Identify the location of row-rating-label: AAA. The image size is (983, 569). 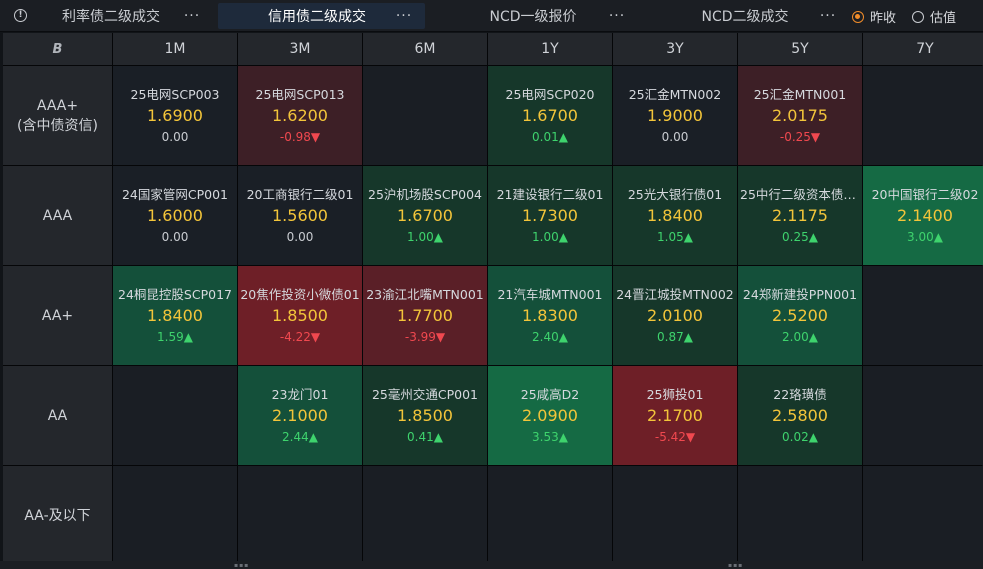
(57, 215).